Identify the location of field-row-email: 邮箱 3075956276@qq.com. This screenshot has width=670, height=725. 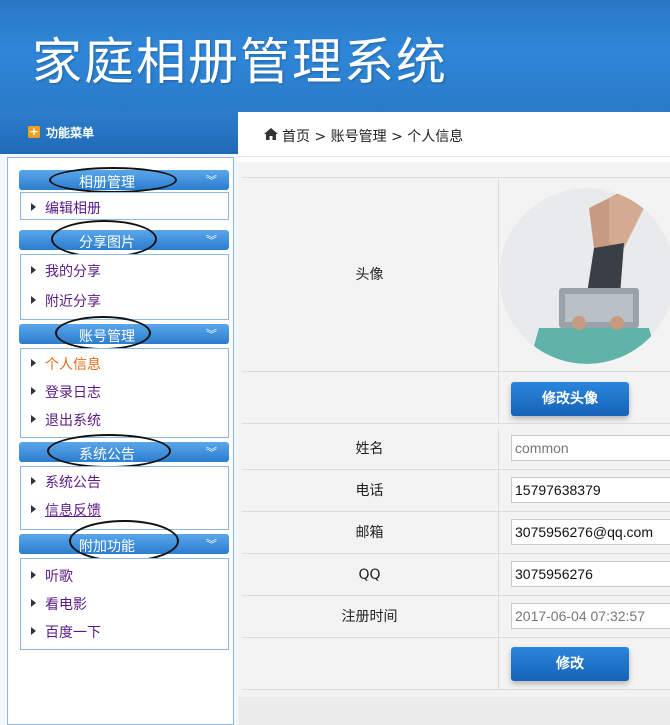
(456, 533).